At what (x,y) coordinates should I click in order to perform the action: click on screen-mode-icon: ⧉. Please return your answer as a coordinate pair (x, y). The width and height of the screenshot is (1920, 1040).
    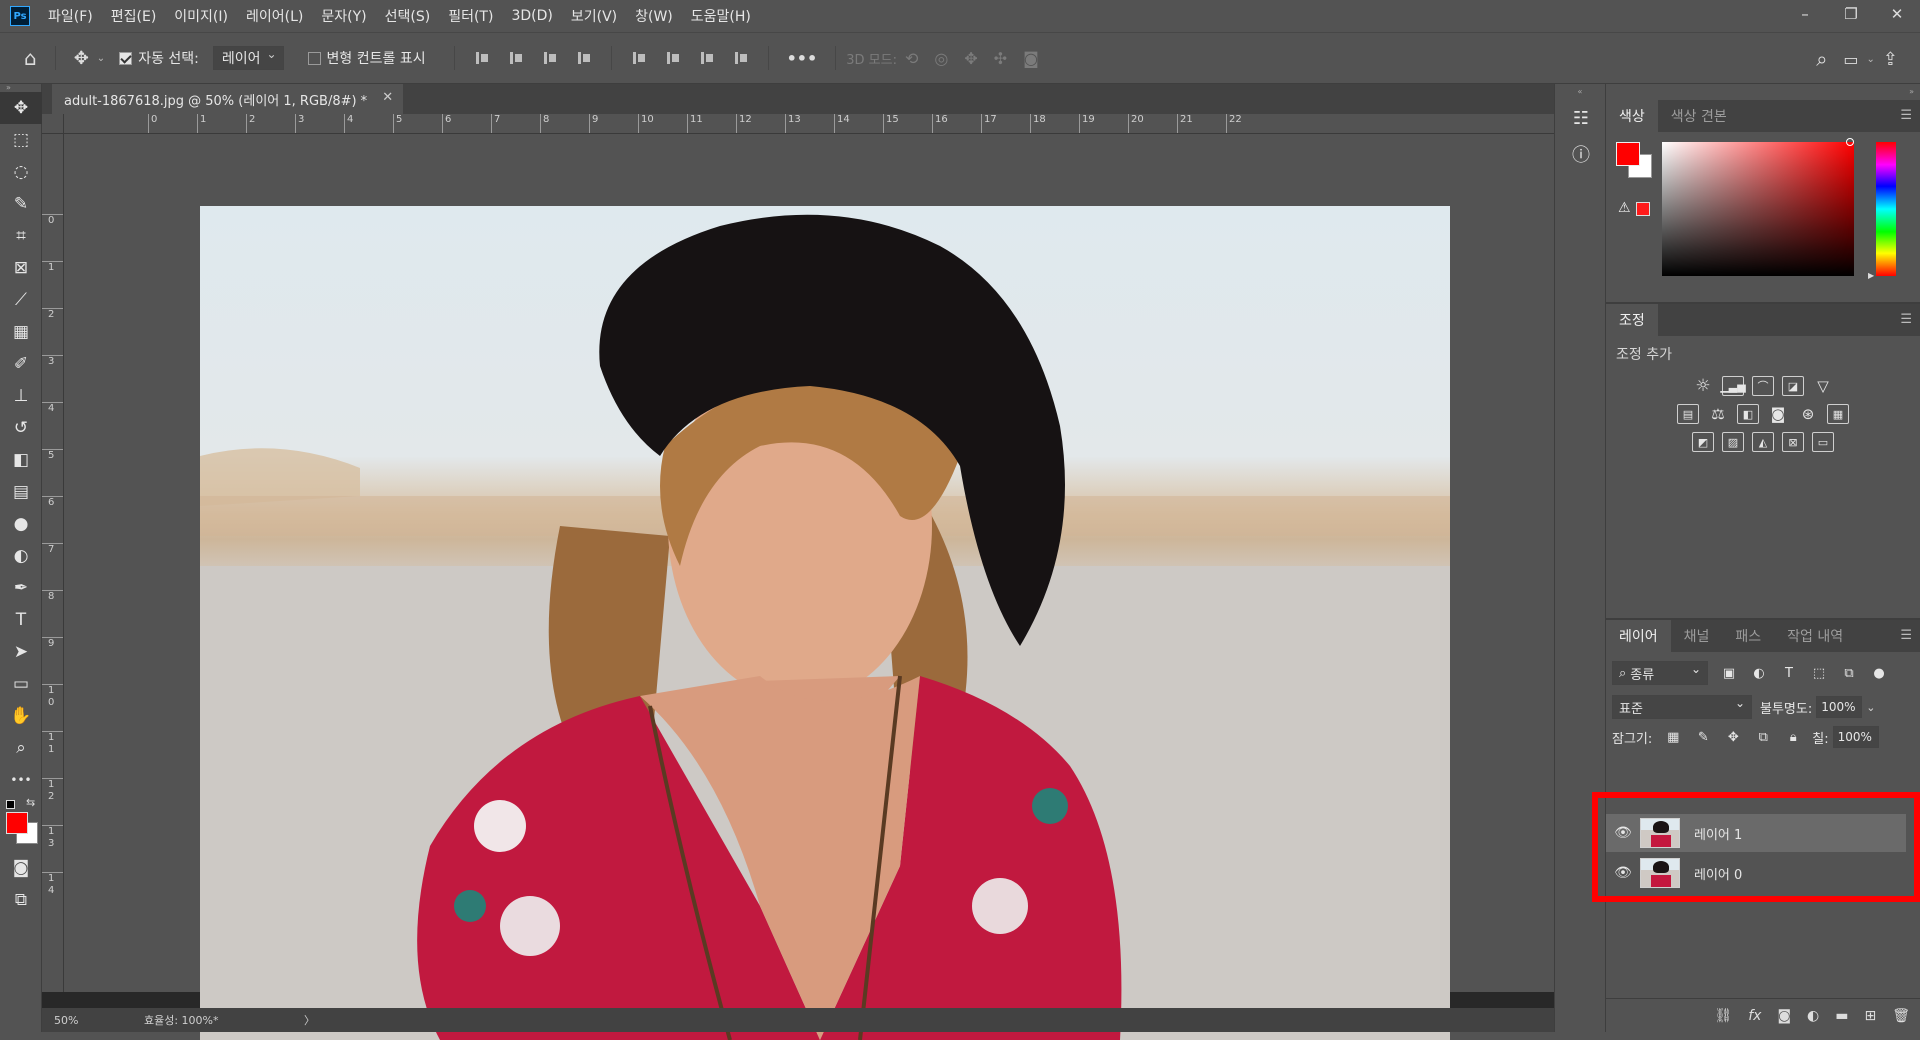
    Looking at the image, I should click on (21, 900).